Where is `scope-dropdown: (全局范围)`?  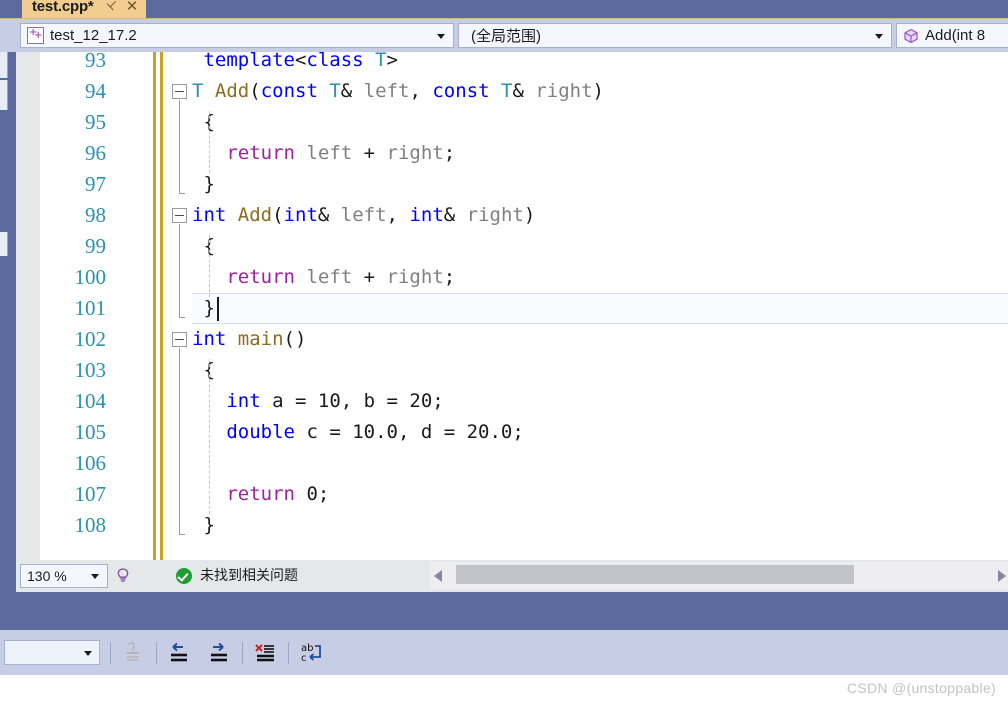 scope-dropdown: (全局范围) is located at coordinates (675, 35).